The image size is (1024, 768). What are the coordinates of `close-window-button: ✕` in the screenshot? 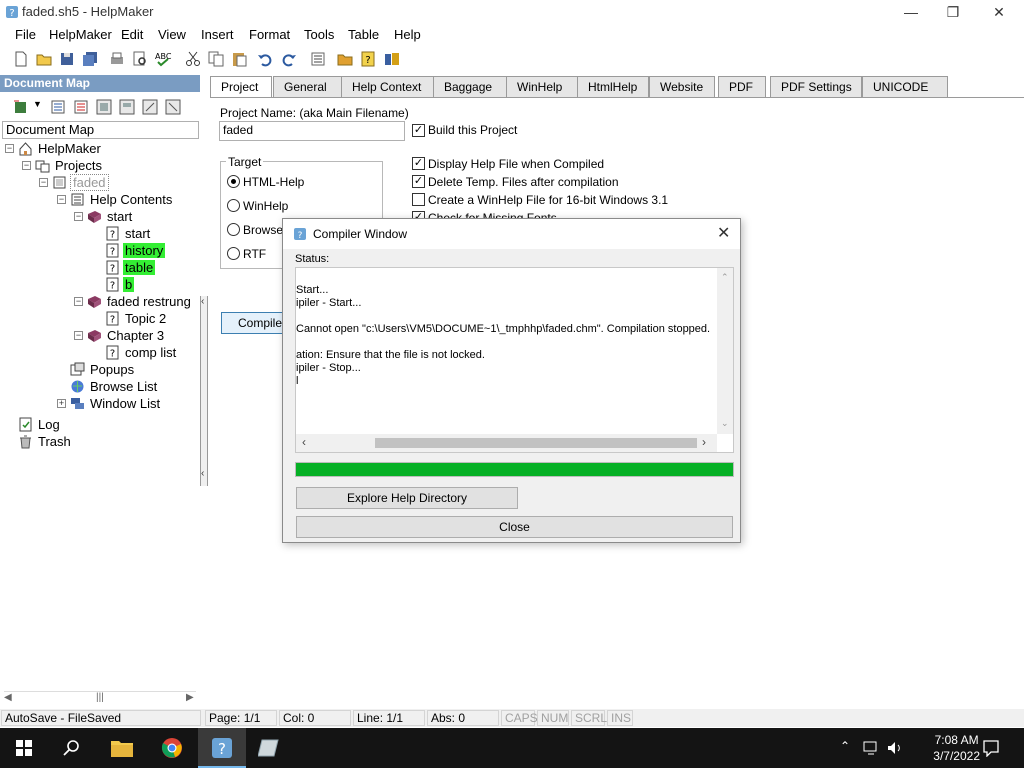 It's located at (999, 12).